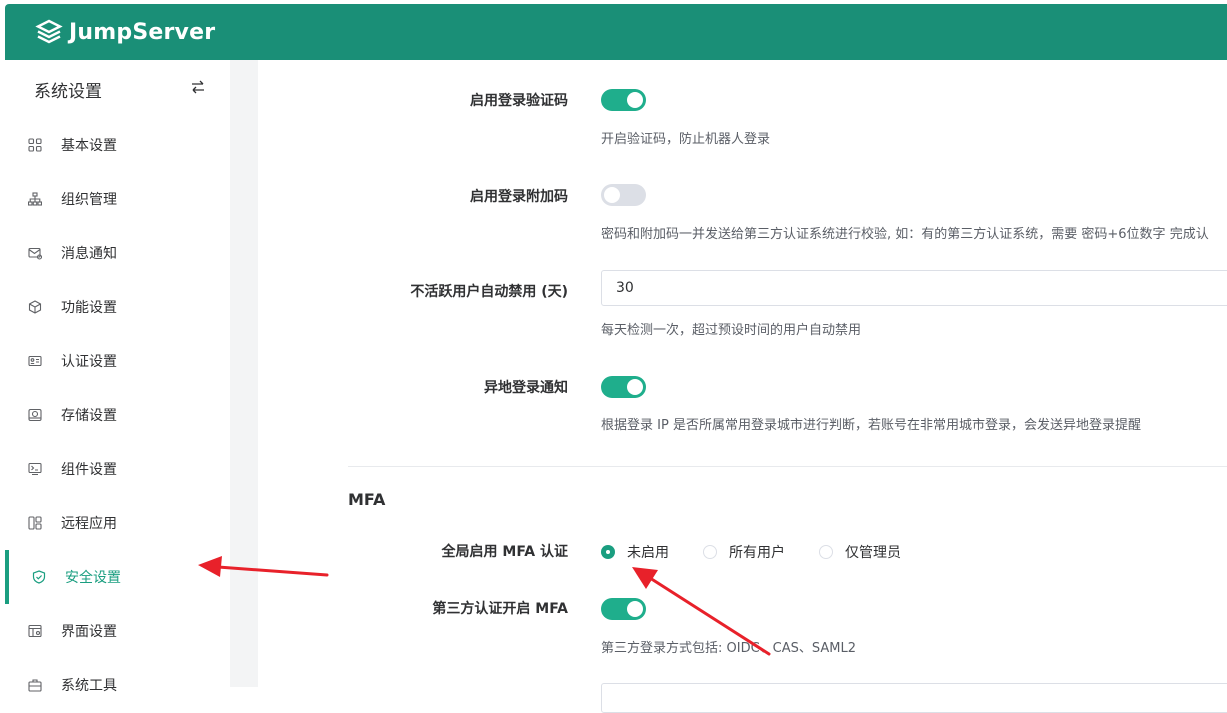  What do you see at coordinates (89, 686) in the screenshot?
I see `sidebar-item-label: 系统工具` at bounding box center [89, 686].